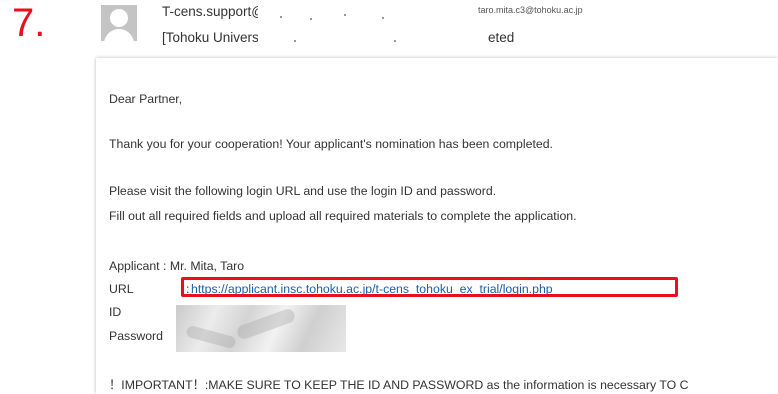 The height and width of the screenshot is (394, 778). What do you see at coordinates (115, 312) in the screenshot?
I see `id-label: ID` at bounding box center [115, 312].